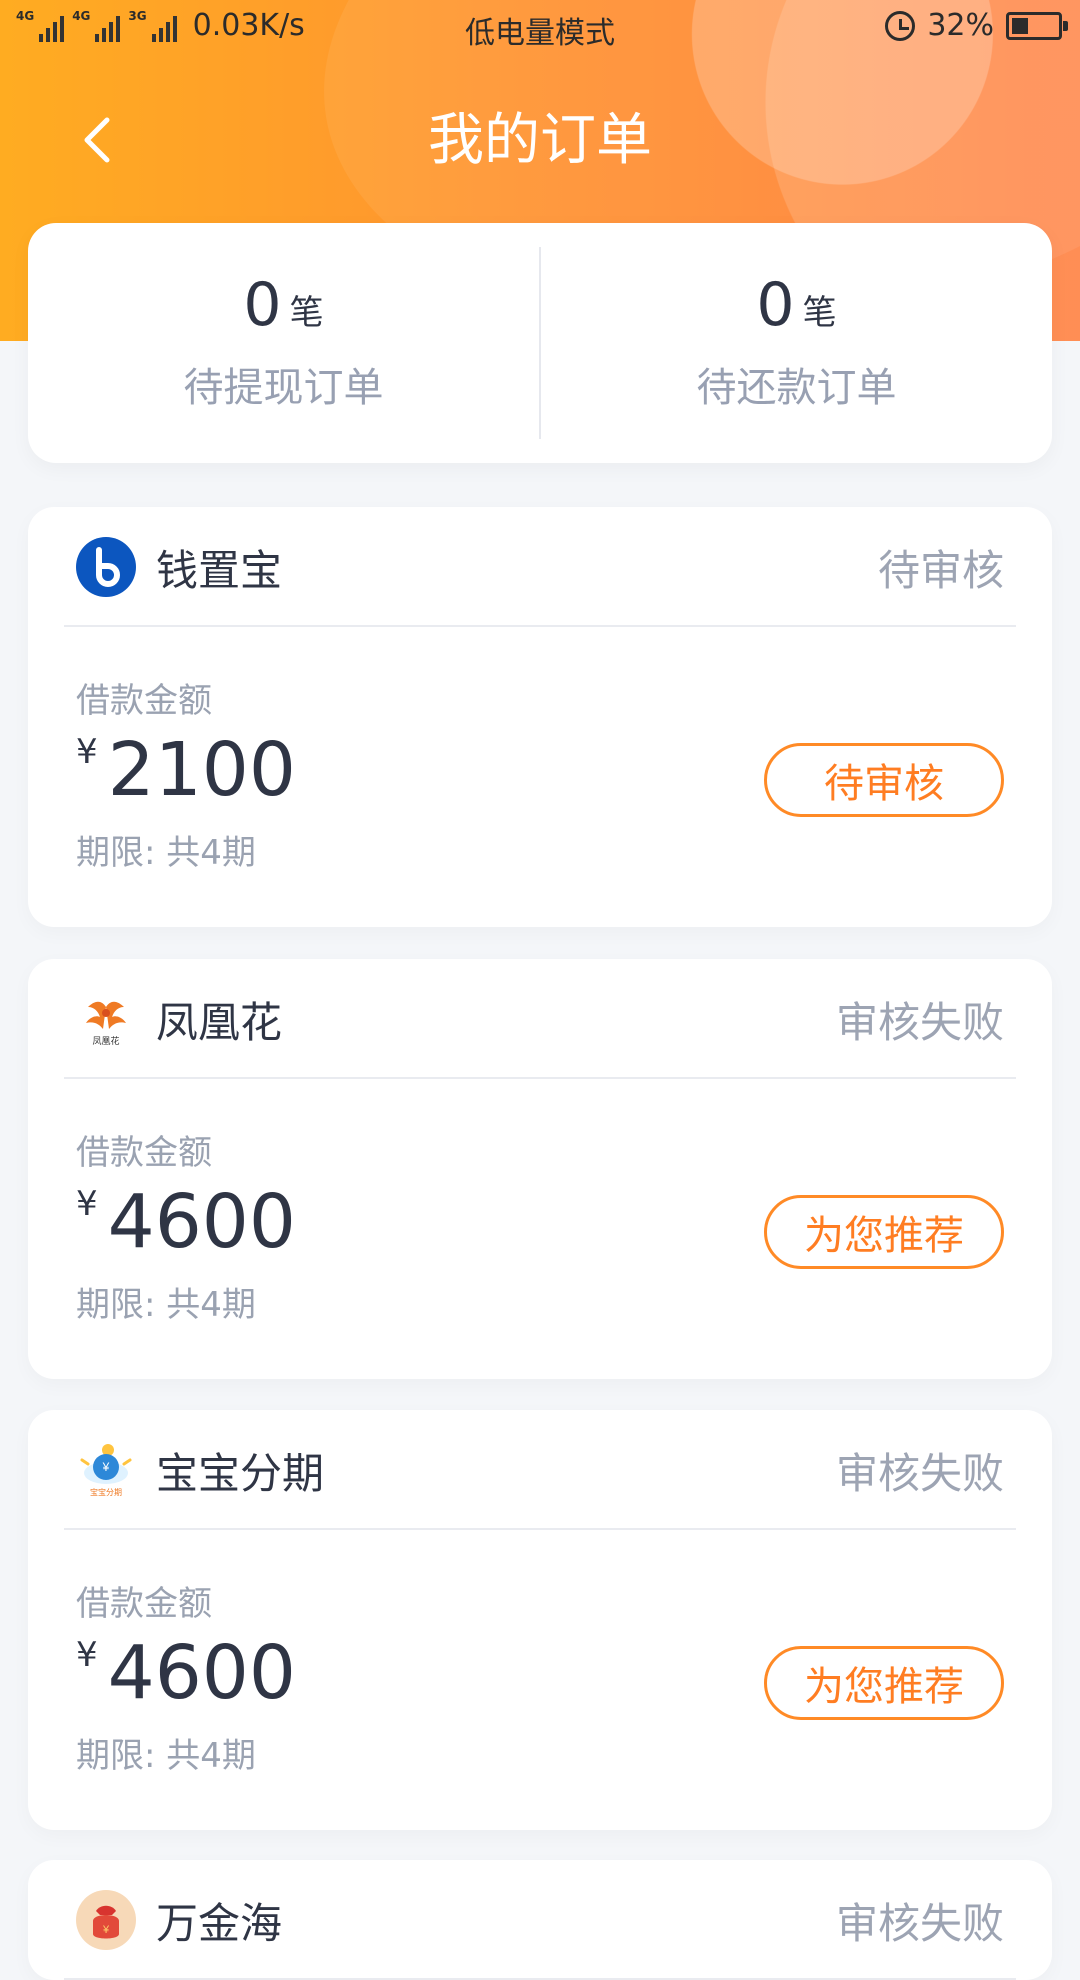 The image size is (1080, 1980). What do you see at coordinates (106, 567) in the screenshot?
I see `brand-b-icon` at bounding box center [106, 567].